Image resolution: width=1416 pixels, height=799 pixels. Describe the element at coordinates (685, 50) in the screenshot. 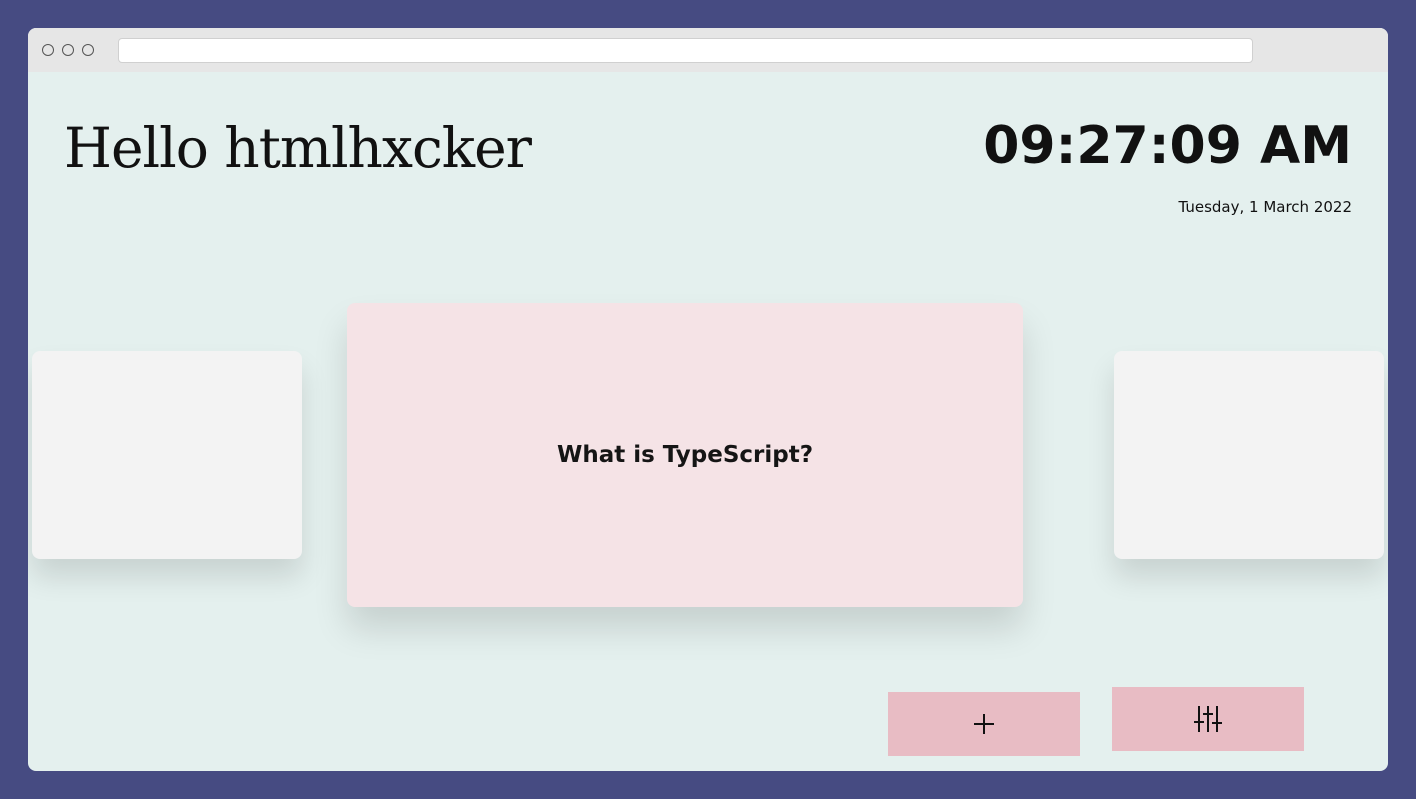

I see `address-bar` at that location.